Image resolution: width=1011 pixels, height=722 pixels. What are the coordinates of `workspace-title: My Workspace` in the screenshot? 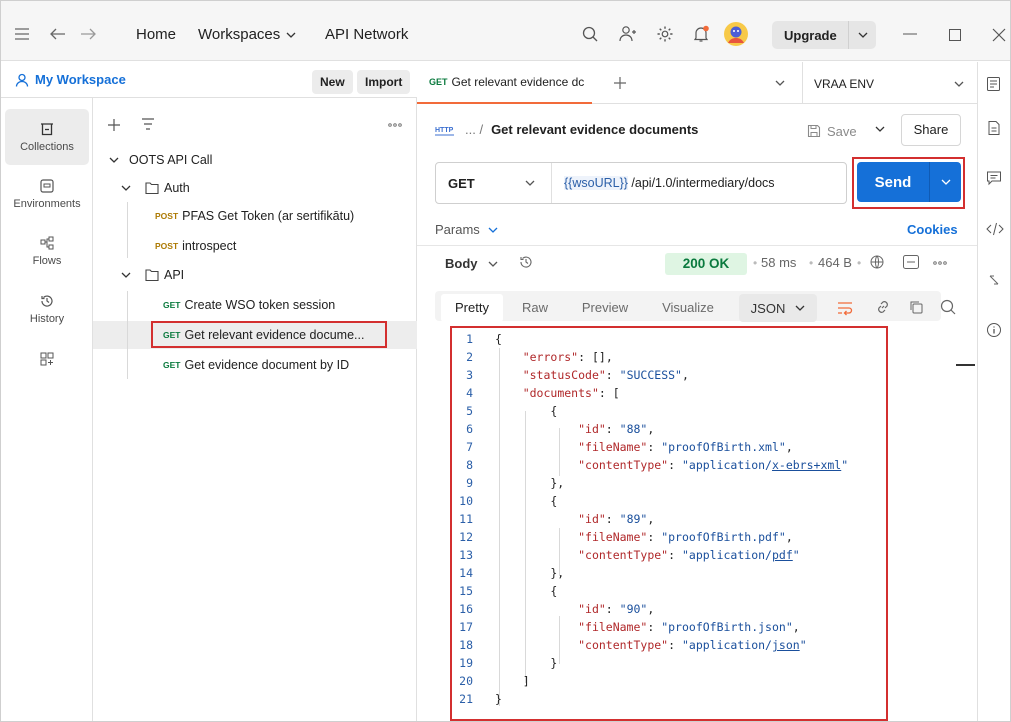 It's located at (70, 79).